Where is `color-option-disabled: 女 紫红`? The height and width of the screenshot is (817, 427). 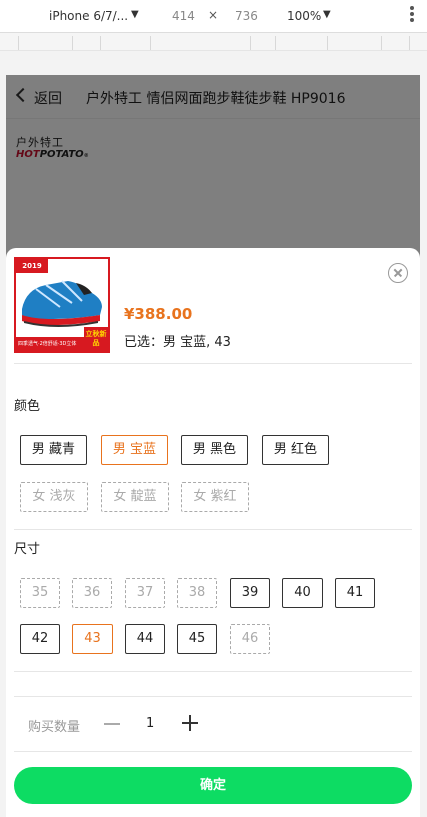
color-option-disabled: 女 紫红 is located at coordinates (215, 497).